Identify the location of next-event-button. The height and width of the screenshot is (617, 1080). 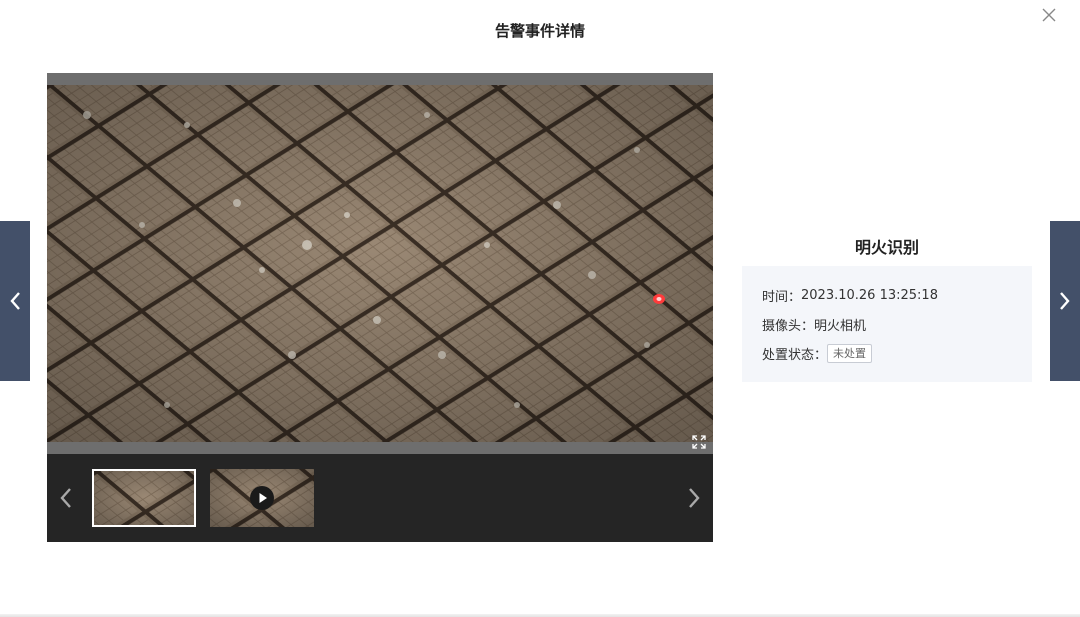
(1065, 301).